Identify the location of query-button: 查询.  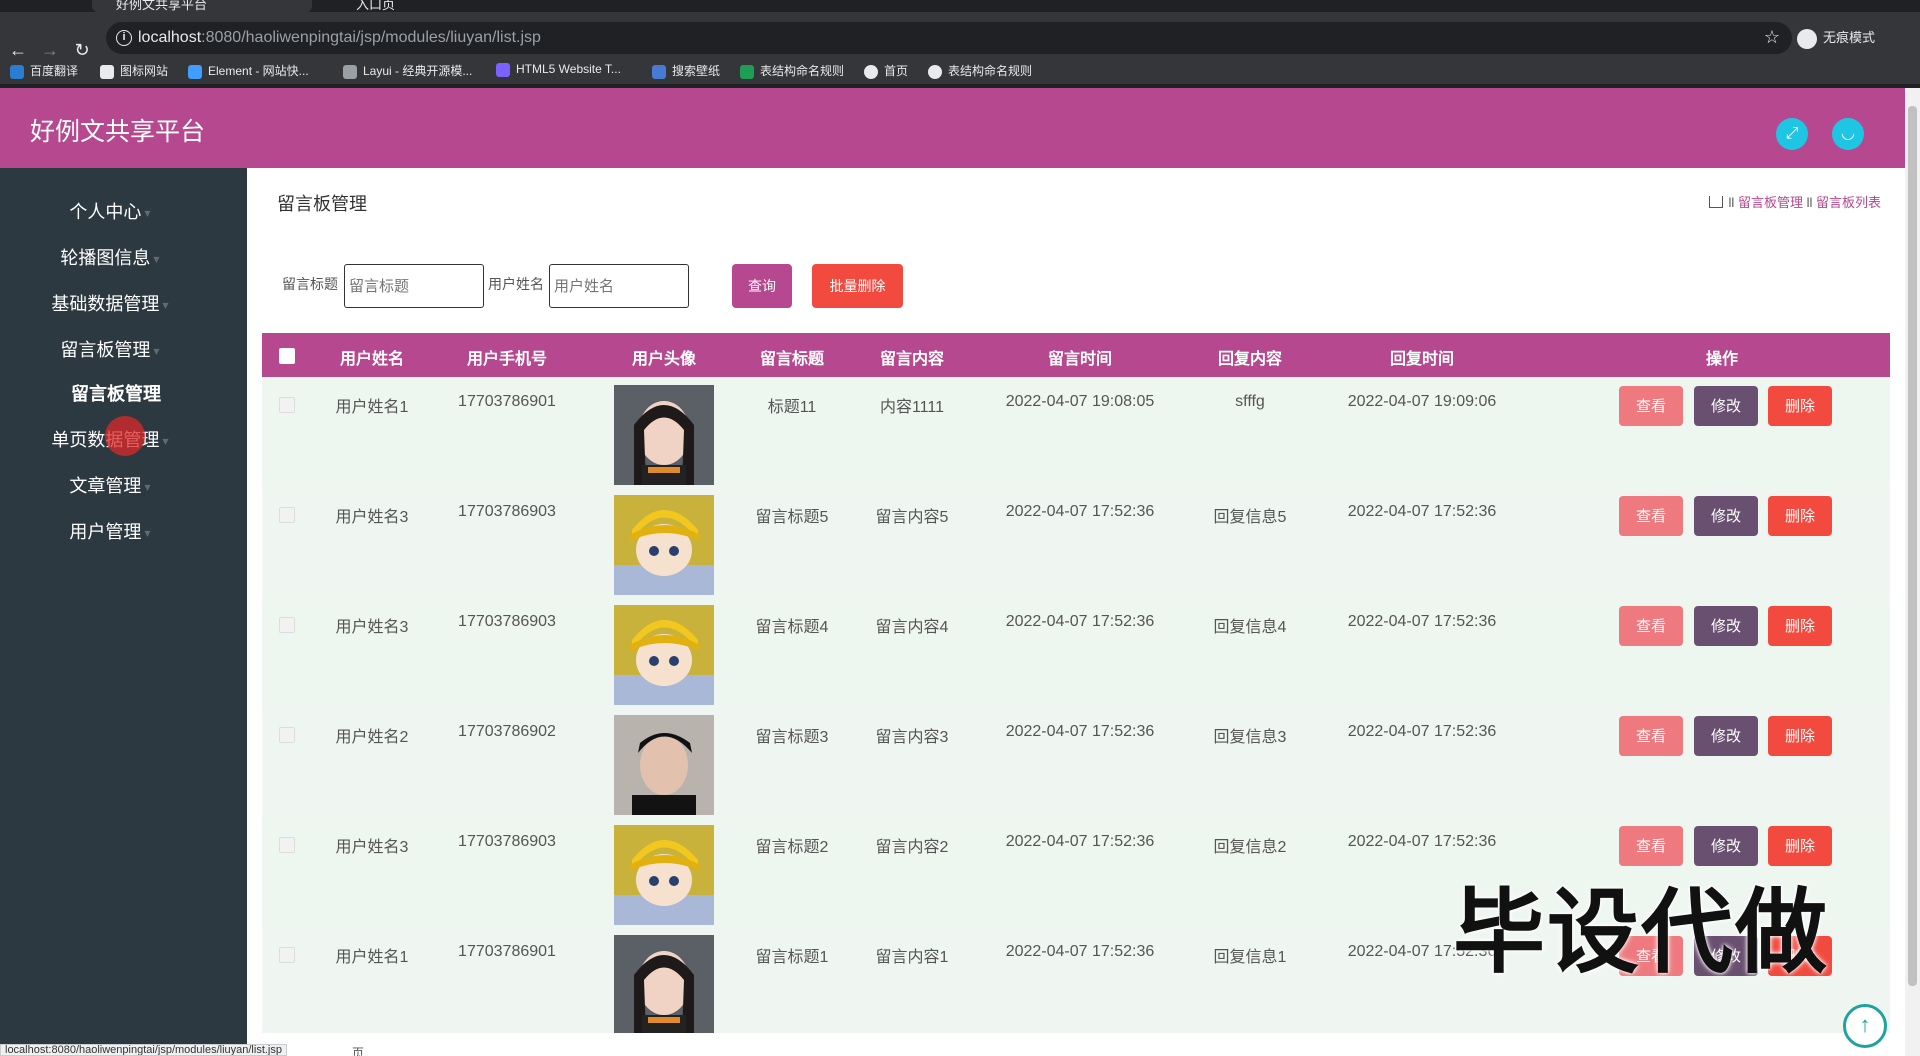
(762, 286).